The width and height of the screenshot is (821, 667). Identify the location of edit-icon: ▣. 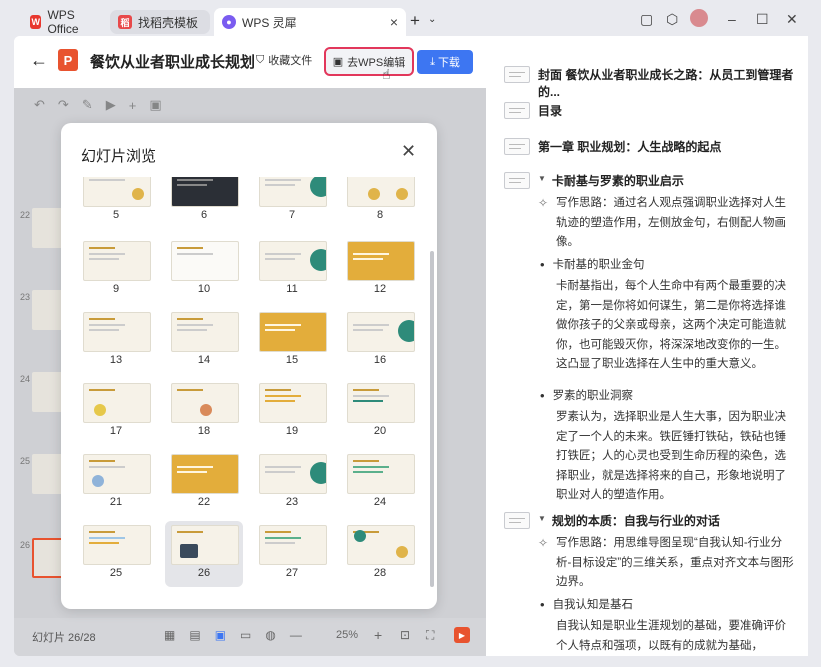
(338, 62).